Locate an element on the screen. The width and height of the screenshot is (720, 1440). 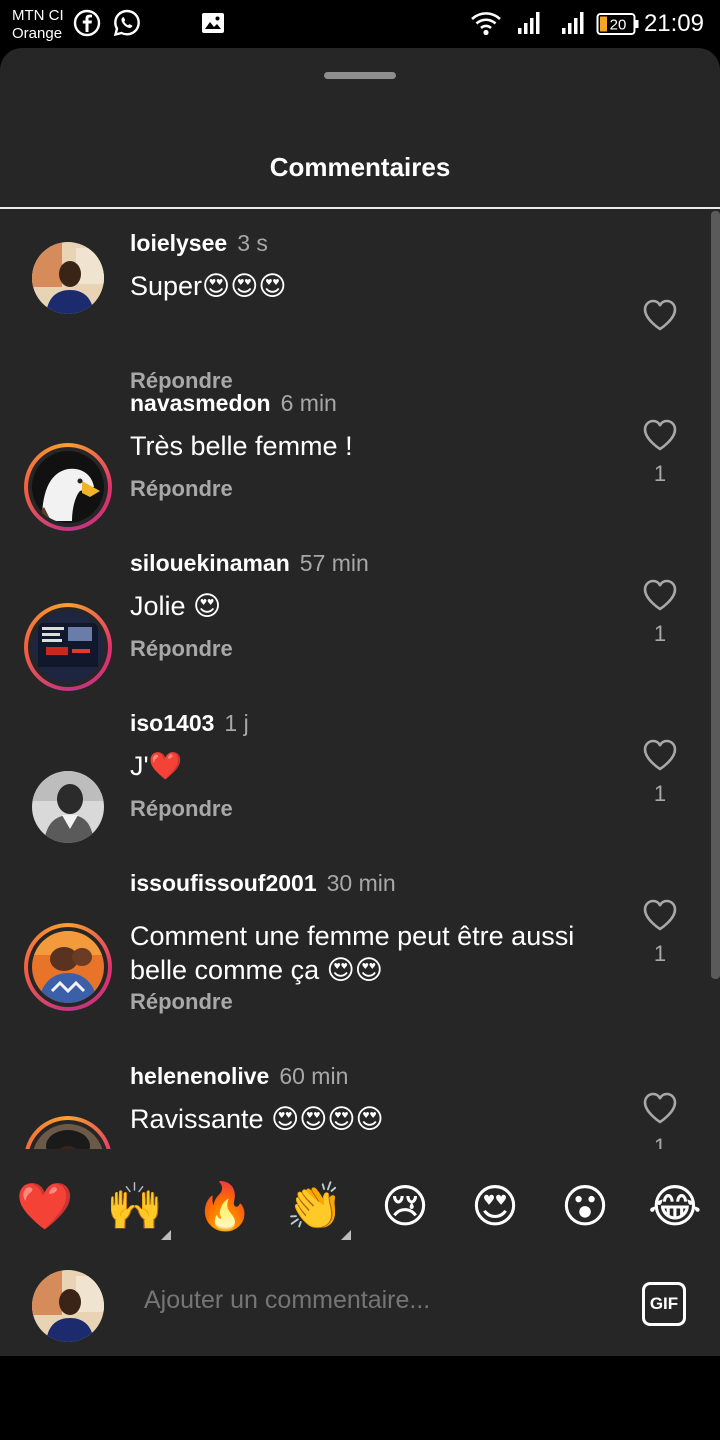
sheet-grabber is located at coordinates (360, 75).